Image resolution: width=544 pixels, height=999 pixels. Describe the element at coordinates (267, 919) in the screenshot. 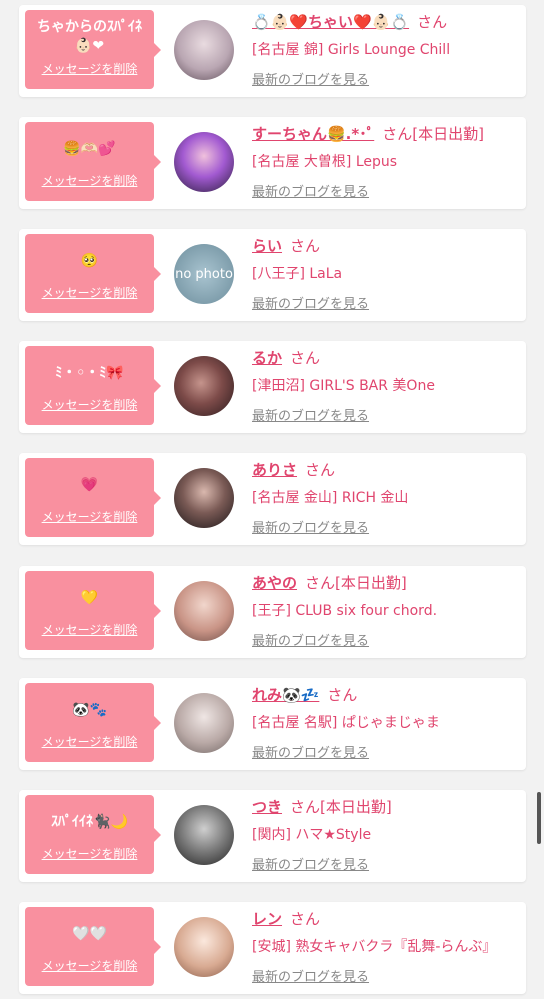

I see `girl-name-link: レン` at that location.